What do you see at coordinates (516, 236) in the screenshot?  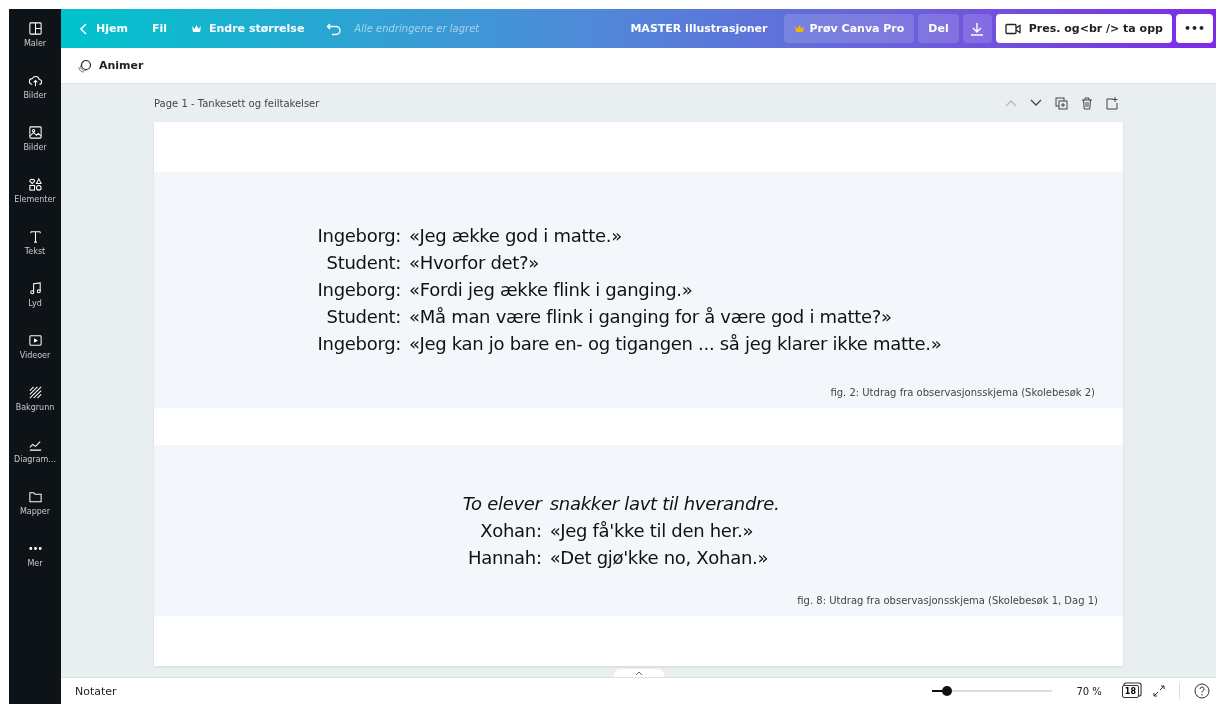 I see `dialogue-text: «Jeg ække god i matte.»` at bounding box center [516, 236].